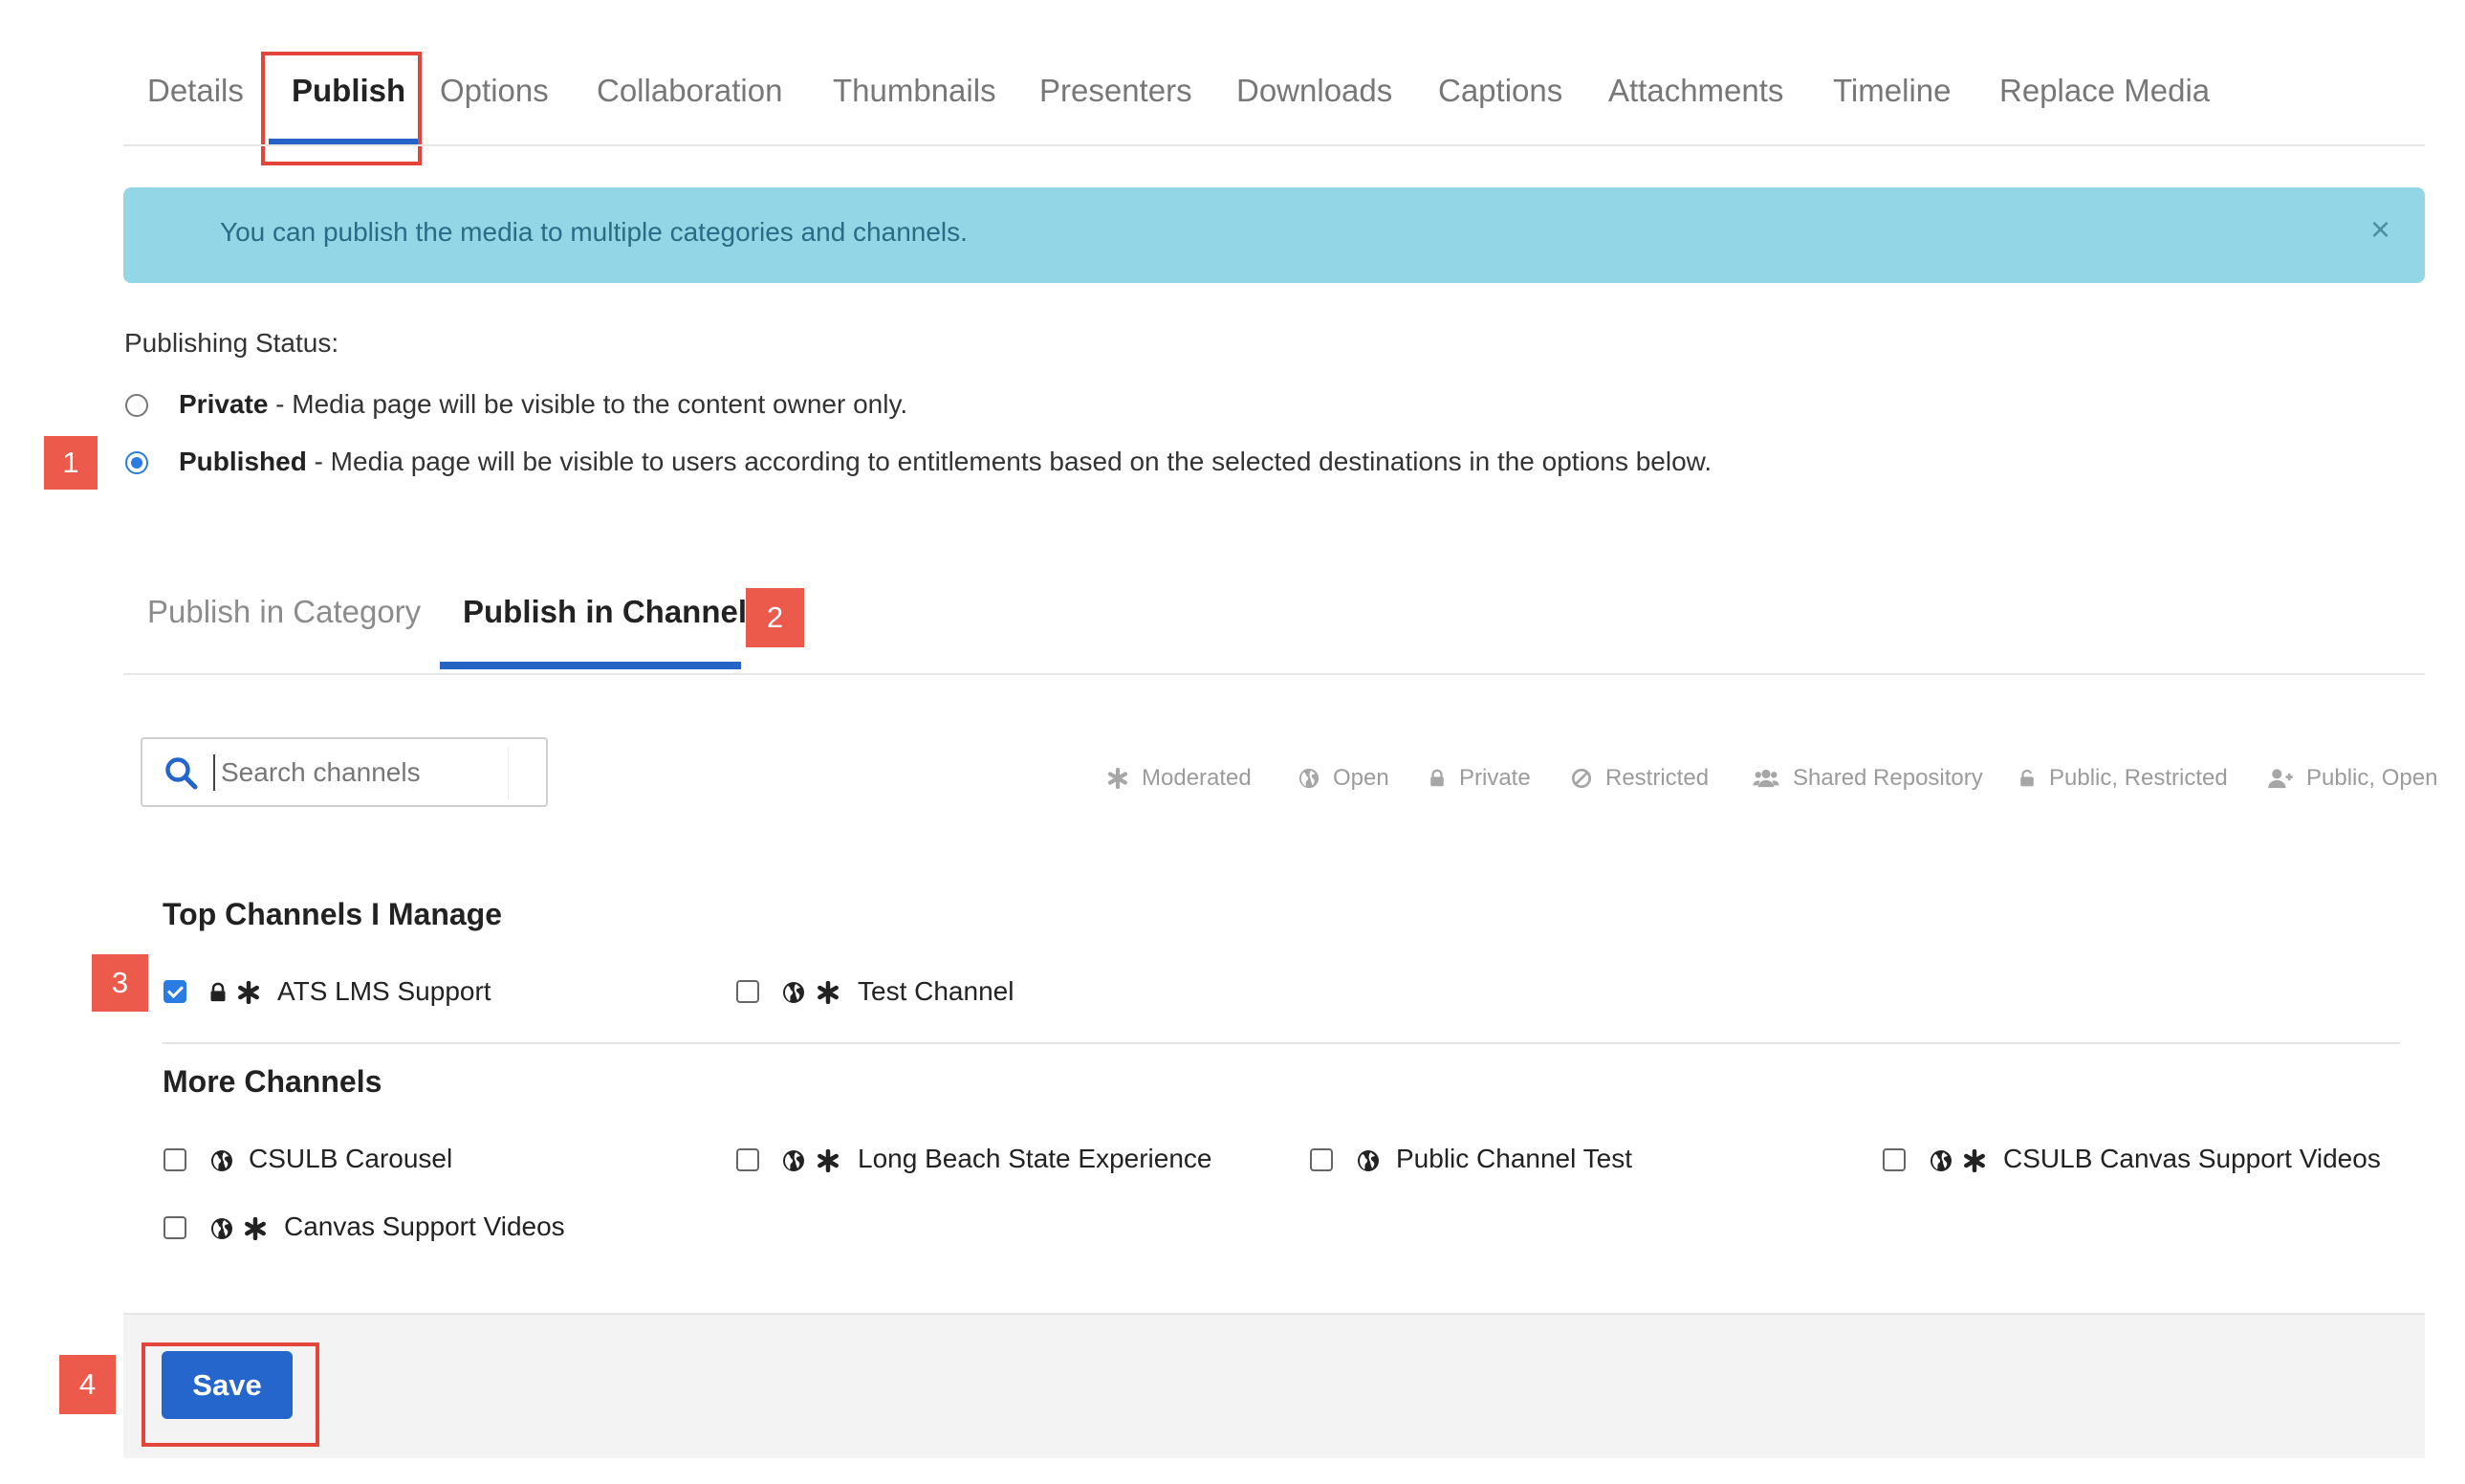 The width and height of the screenshot is (2465, 1484). What do you see at coordinates (120, 983) in the screenshot?
I see `callout-3: 3` at bounding box center [120, 983].